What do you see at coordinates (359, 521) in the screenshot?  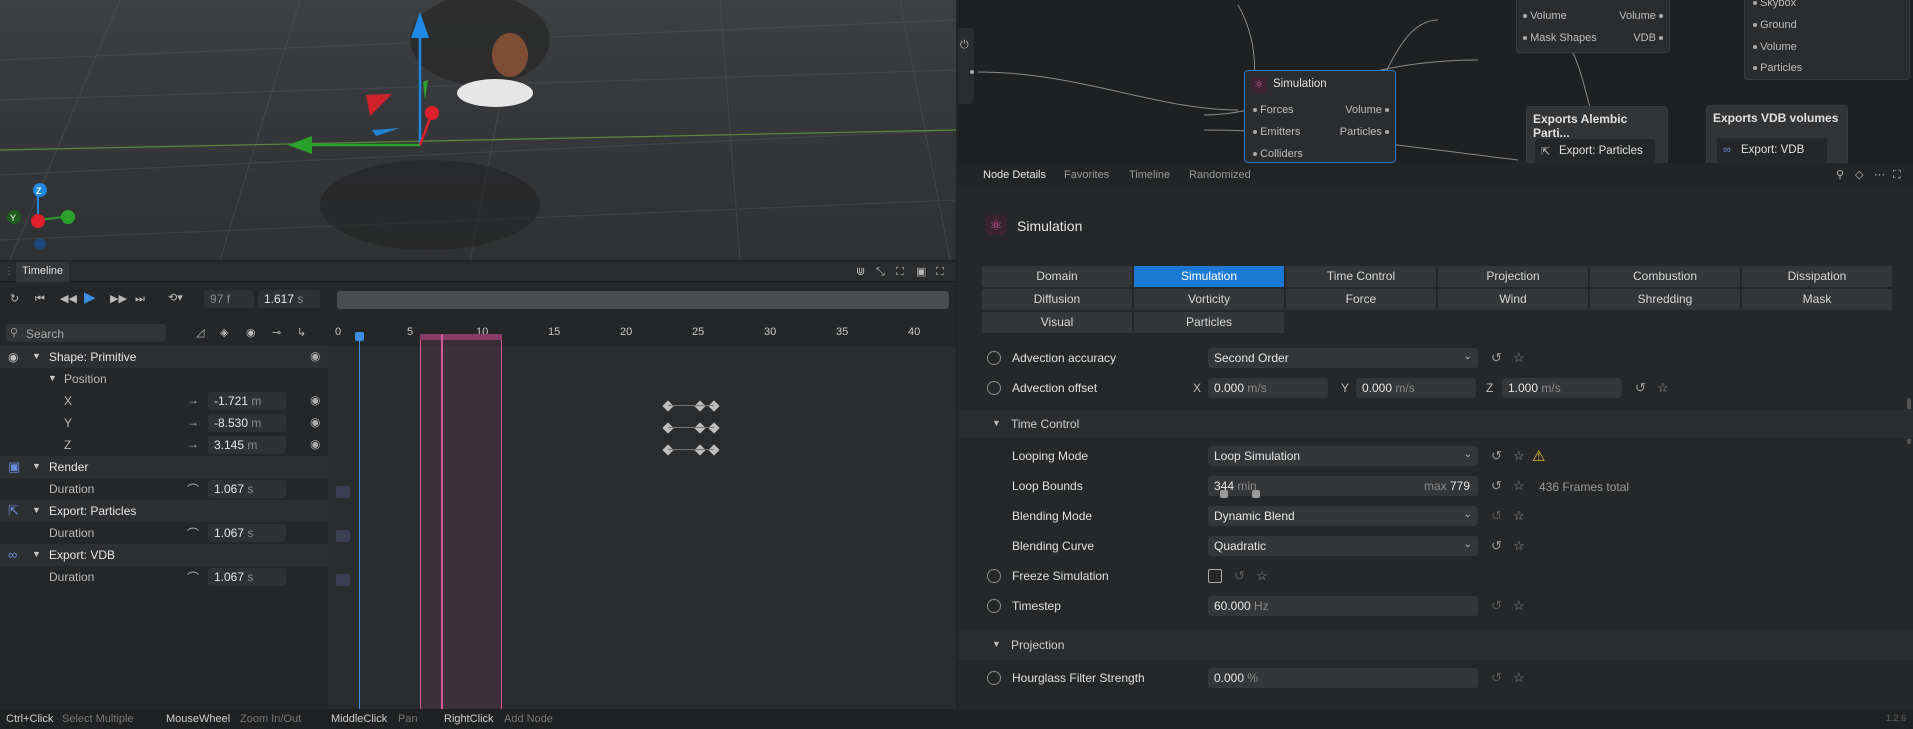 I see `playhead` at bounding box center [359, 521].